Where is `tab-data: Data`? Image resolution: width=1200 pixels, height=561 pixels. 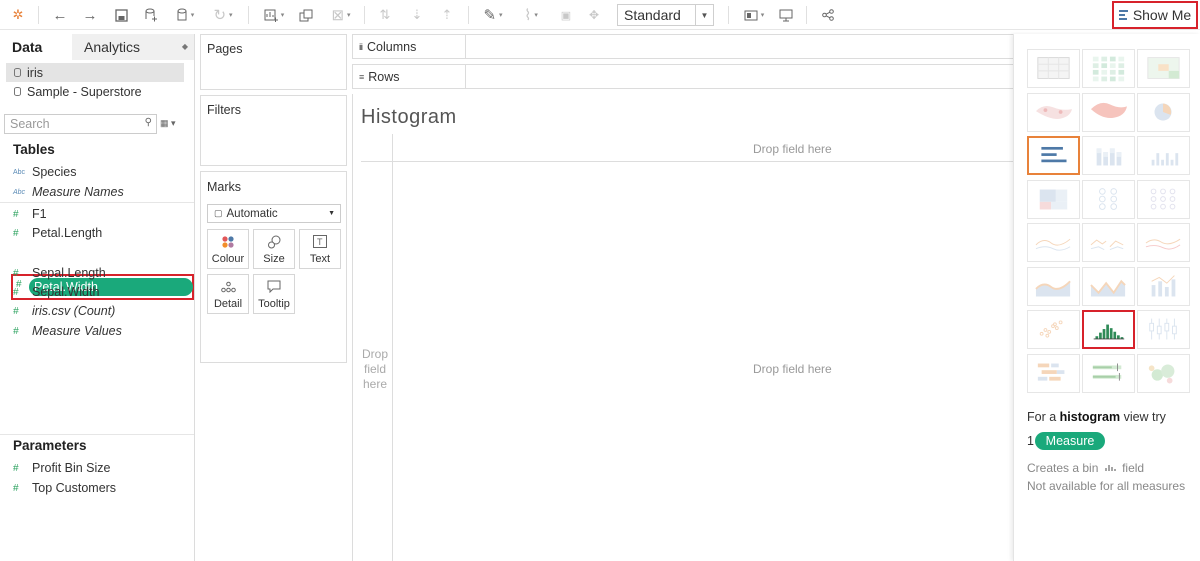 tab-data: Data is located at coordinates (36, 47).